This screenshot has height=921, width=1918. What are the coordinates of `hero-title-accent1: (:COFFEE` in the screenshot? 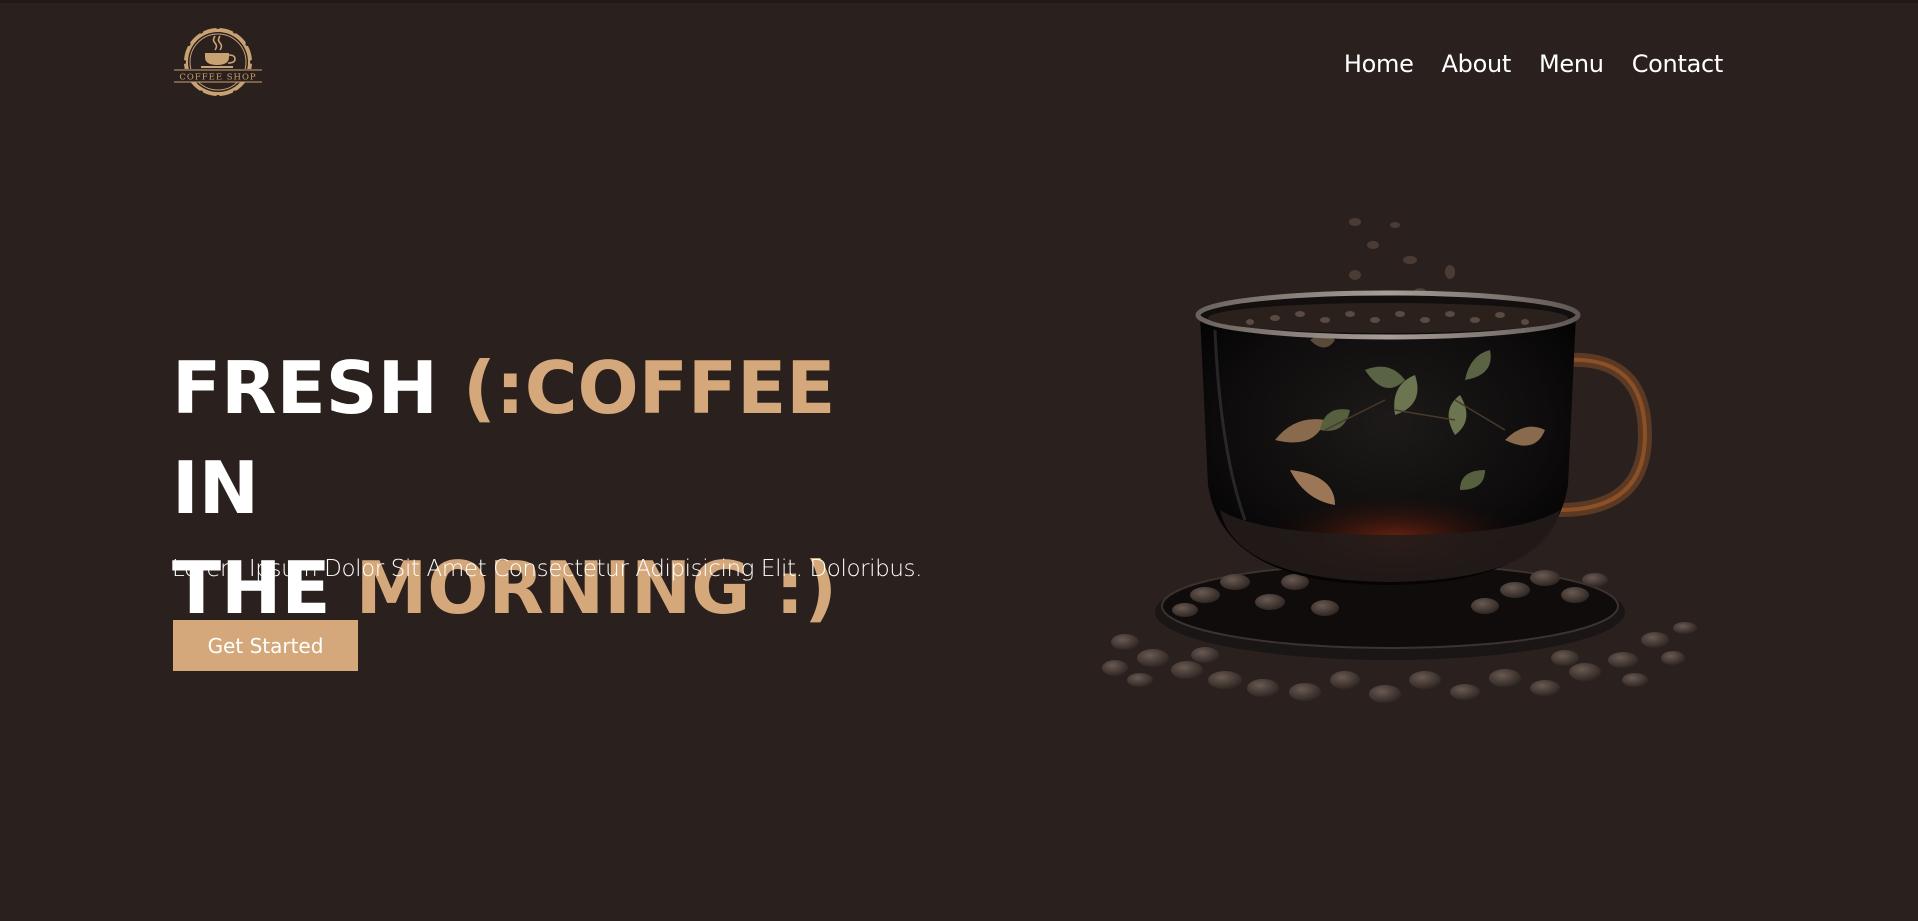 It's located at (649, 388).